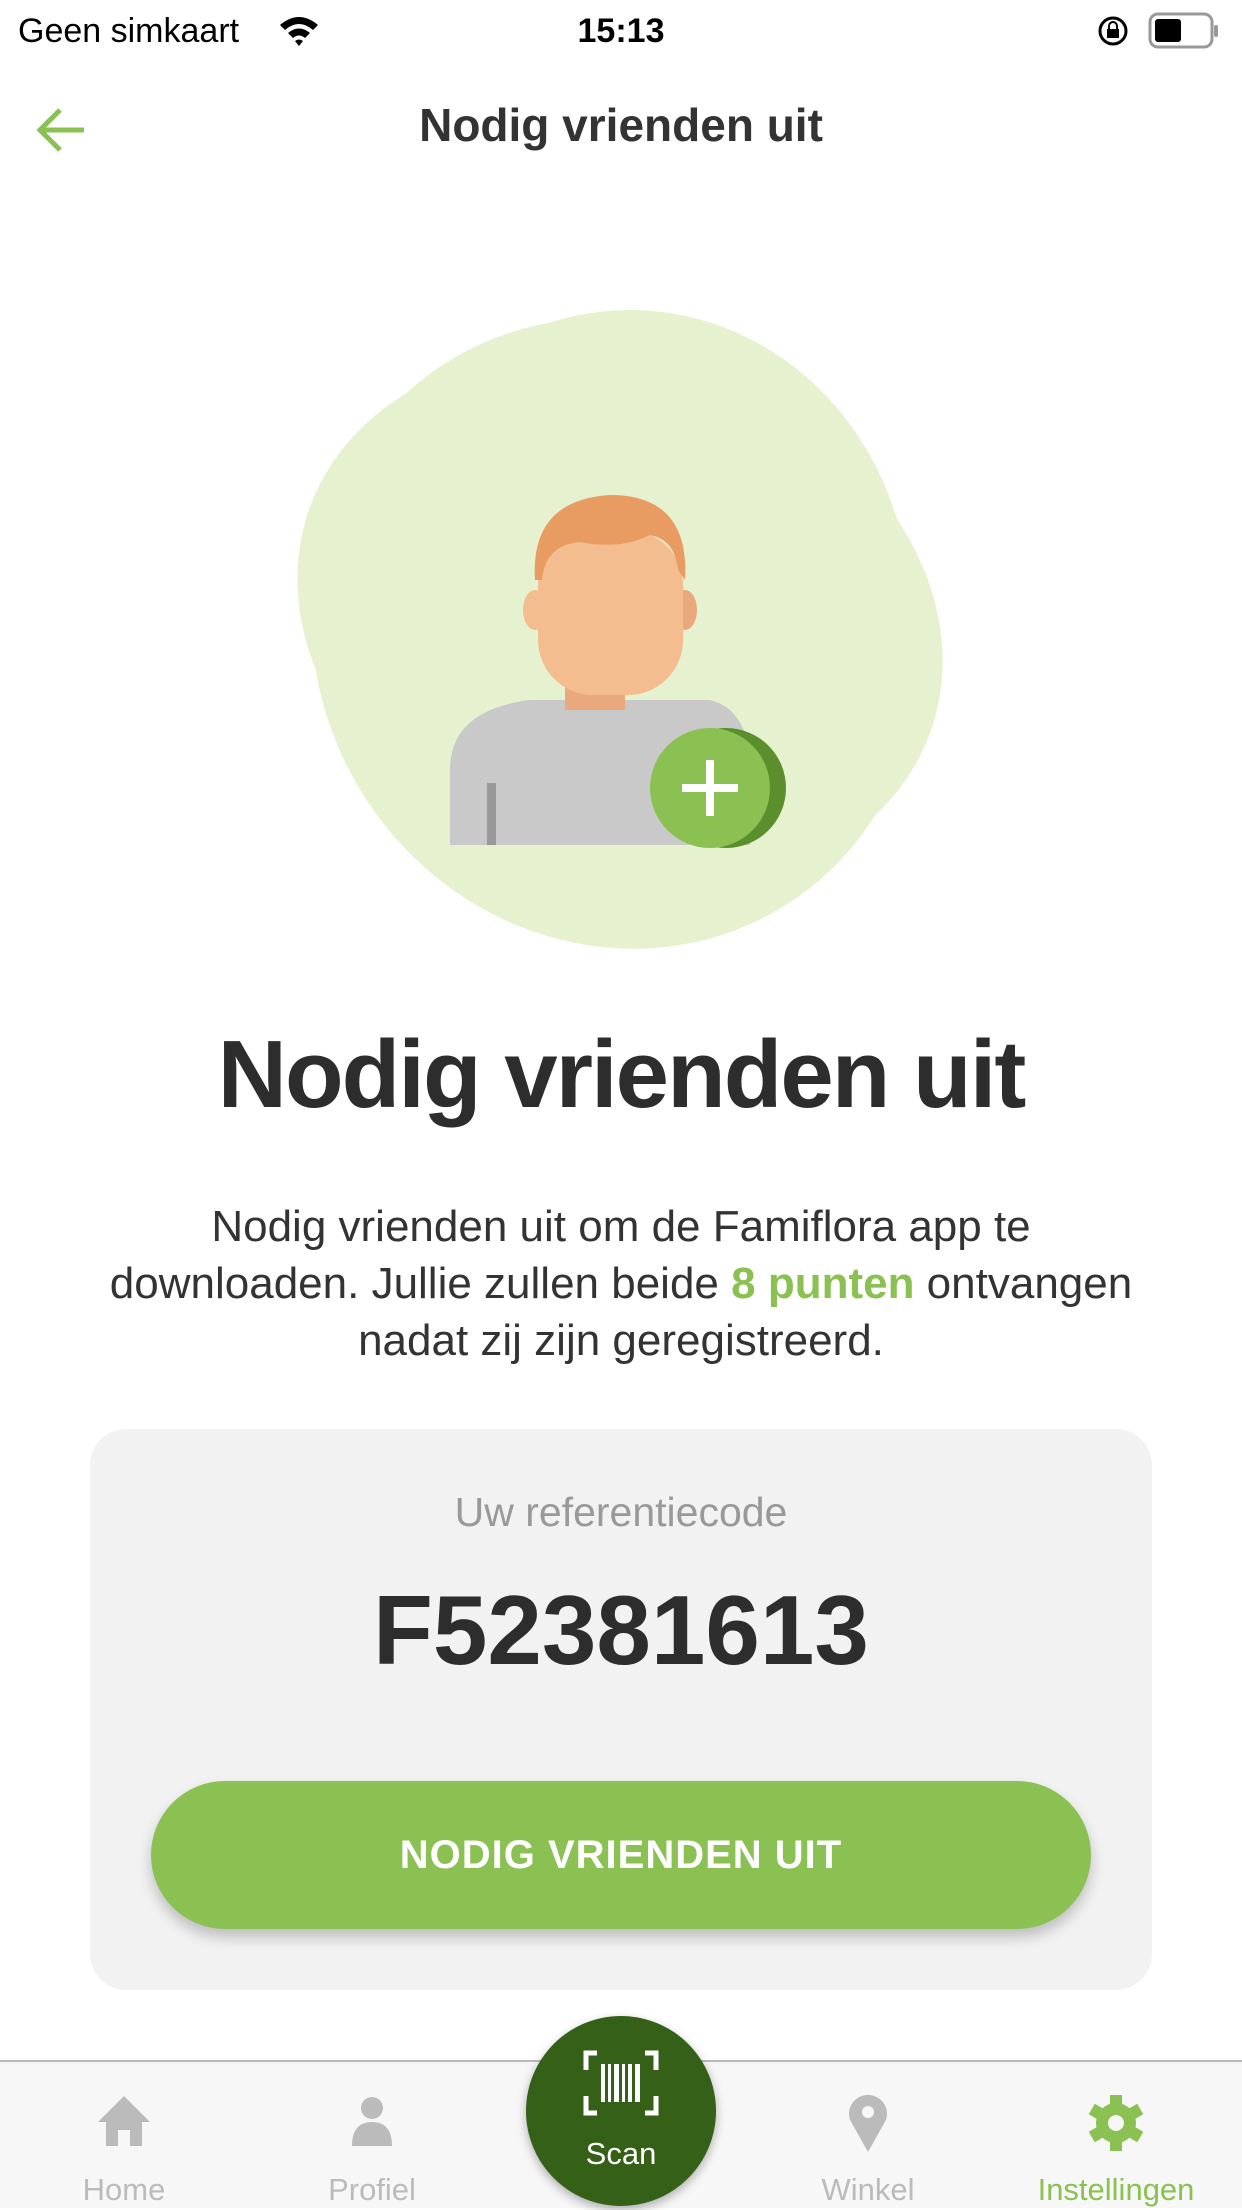  What do you see at coordinates (868, 2189) in the screenshot?
I see `tab-label: Winkel` at bounding box center [868, 2189].